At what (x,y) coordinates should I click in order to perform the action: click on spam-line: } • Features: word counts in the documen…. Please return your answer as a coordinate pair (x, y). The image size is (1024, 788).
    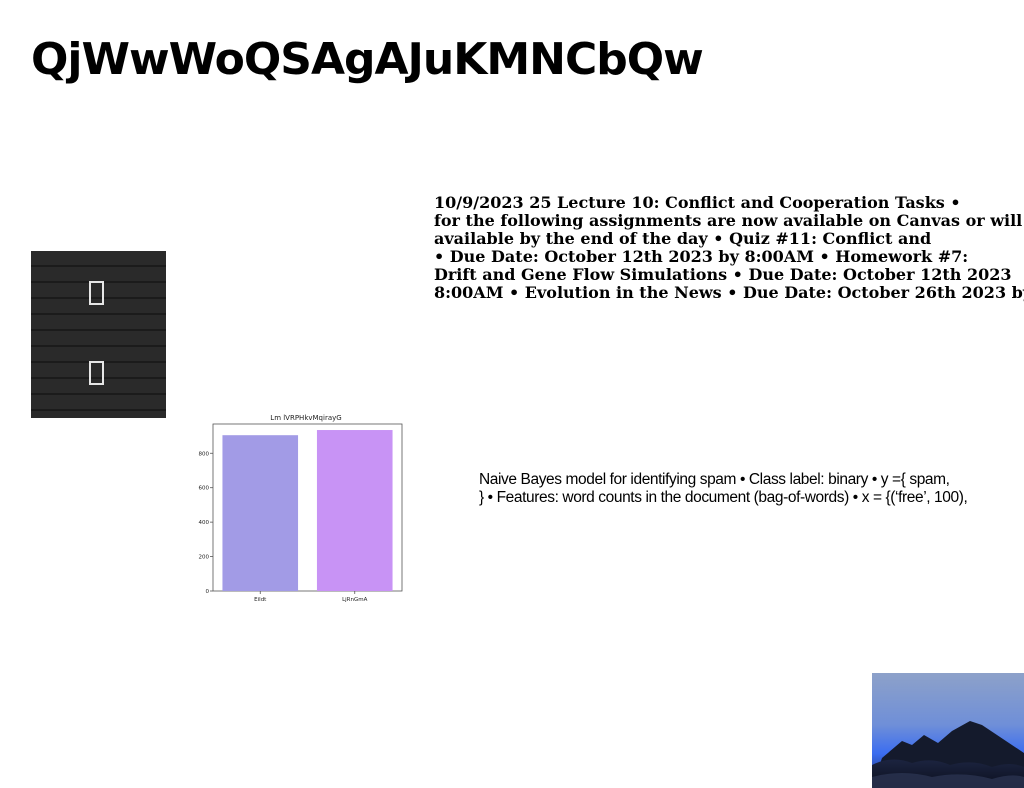
    Looking at the image, I should click on (723, 497).